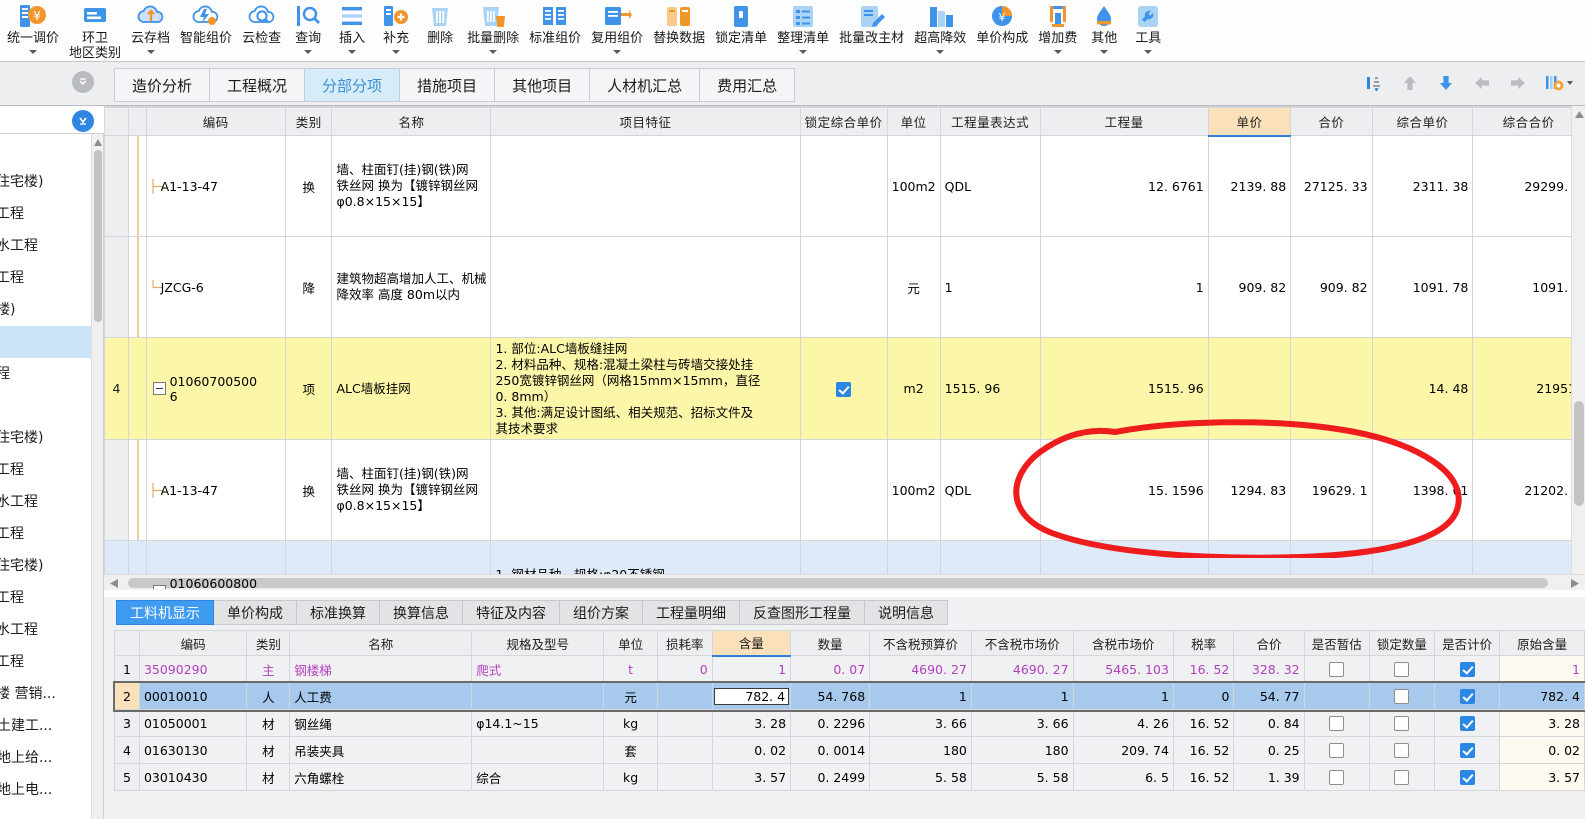 This screenshot has height=819, width=1585. Describe the element at coordinates (990, 388) in the screenshot. I see `cell-expression: 1515. 96` at that location.